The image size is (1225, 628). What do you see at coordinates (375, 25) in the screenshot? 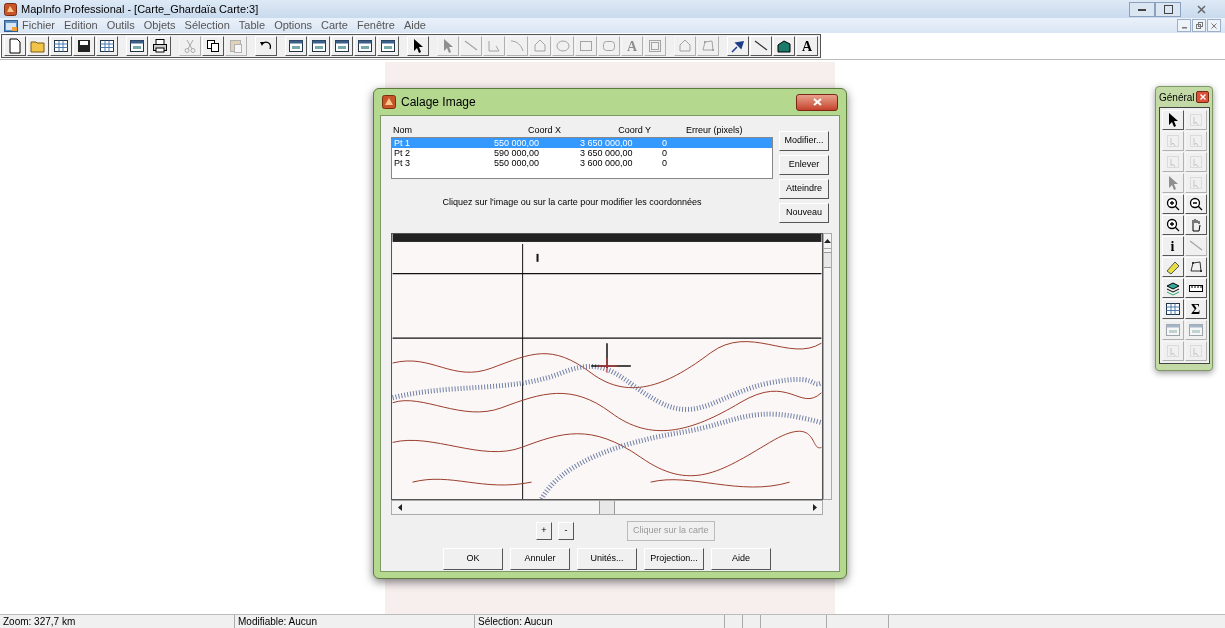
I see `menu-item: Fenêtre` at bounding box center [375, 25].